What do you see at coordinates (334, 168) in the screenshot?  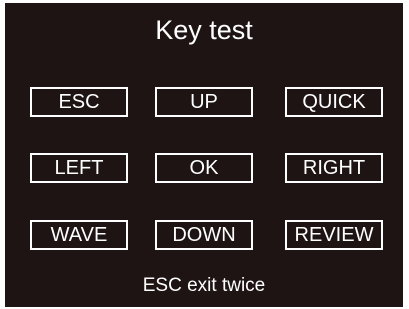 I see `right-key-button: RIGHT` at bounding box center [334, 168].